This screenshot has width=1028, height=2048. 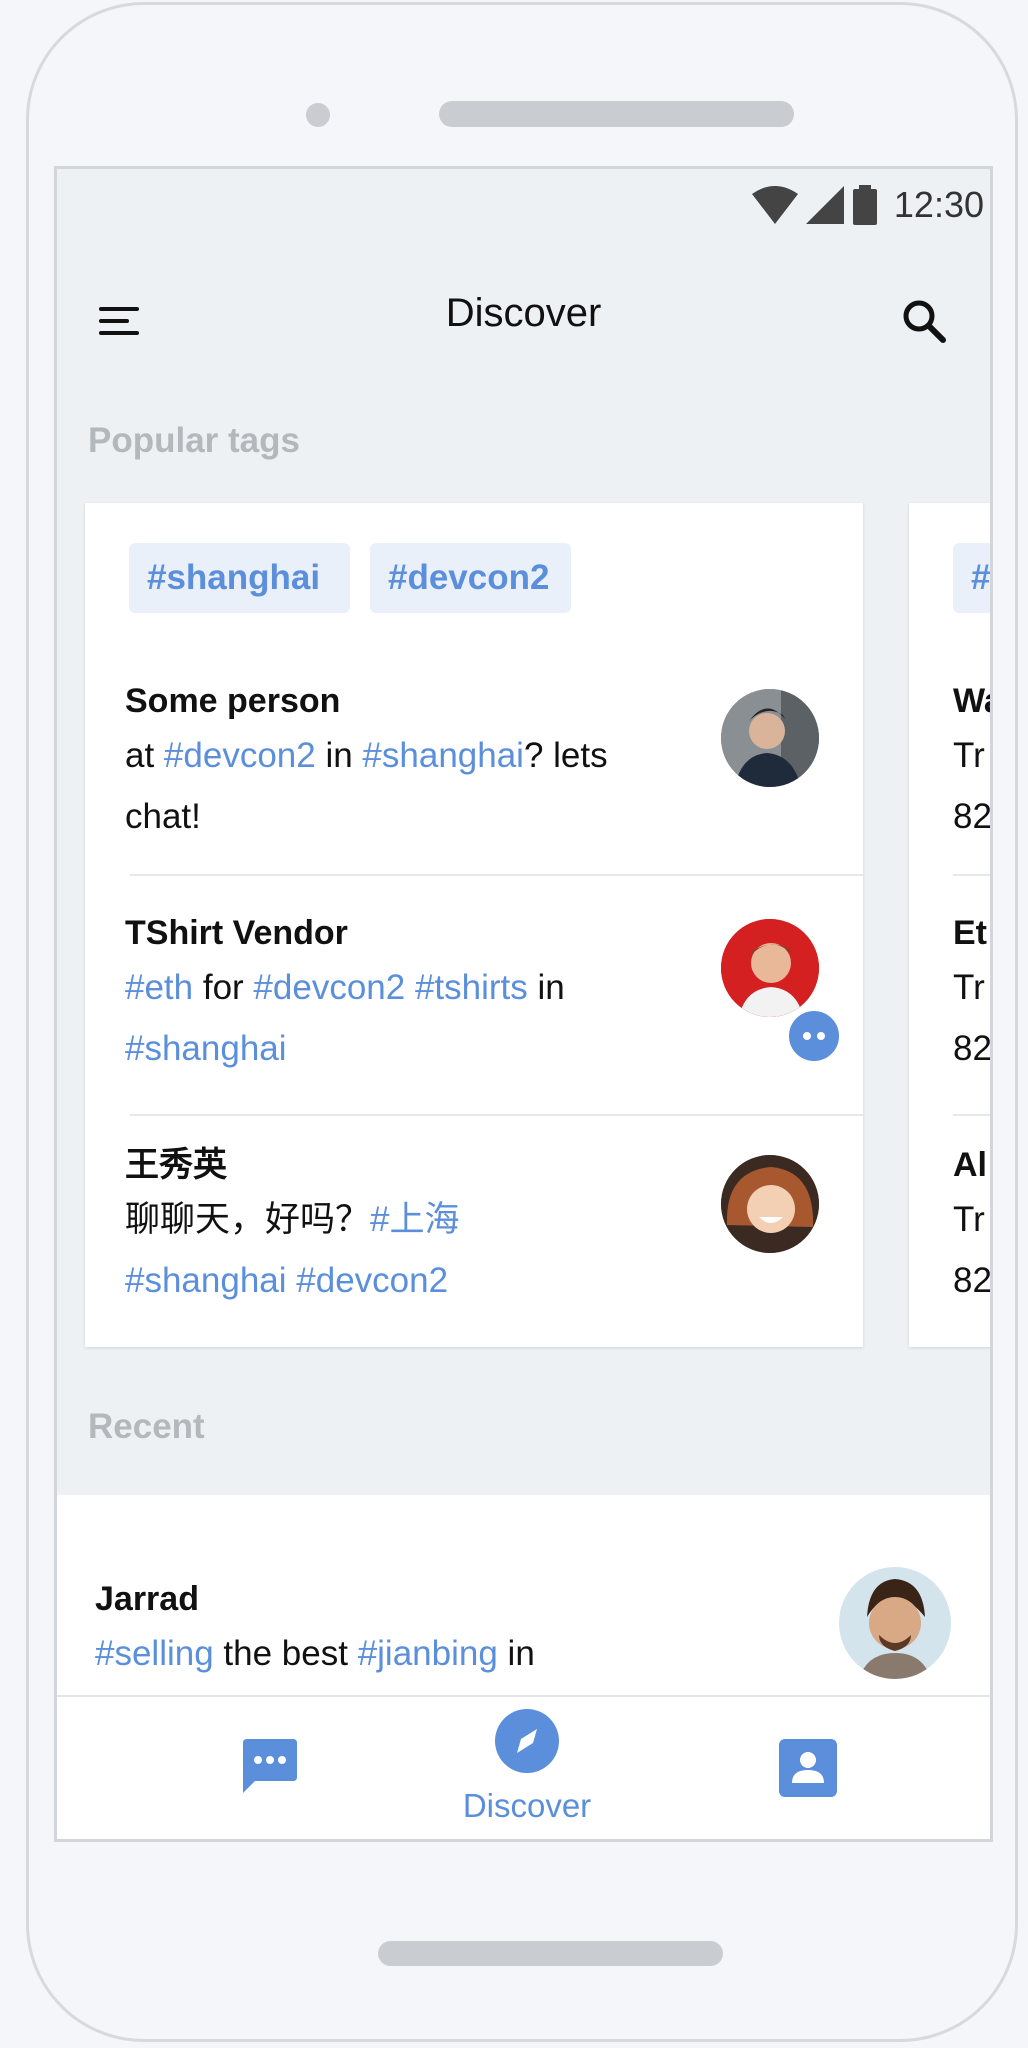 I want to click on message-fragment: for, so click(x=223, y=987).